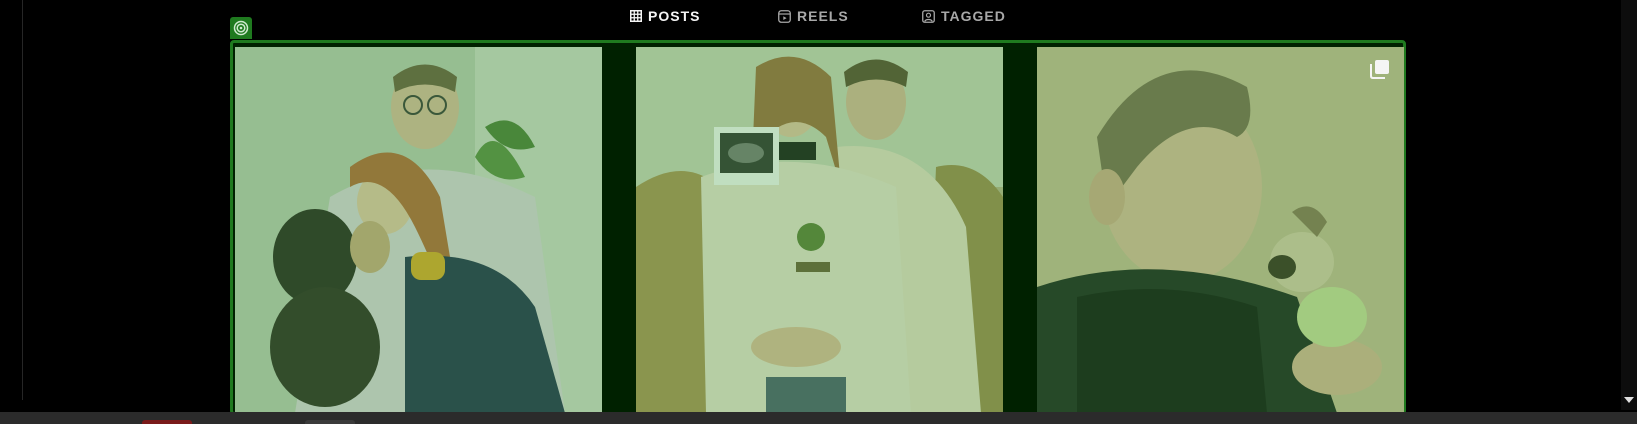  I want to click on tab-reels: REELS, so click(813, 16).